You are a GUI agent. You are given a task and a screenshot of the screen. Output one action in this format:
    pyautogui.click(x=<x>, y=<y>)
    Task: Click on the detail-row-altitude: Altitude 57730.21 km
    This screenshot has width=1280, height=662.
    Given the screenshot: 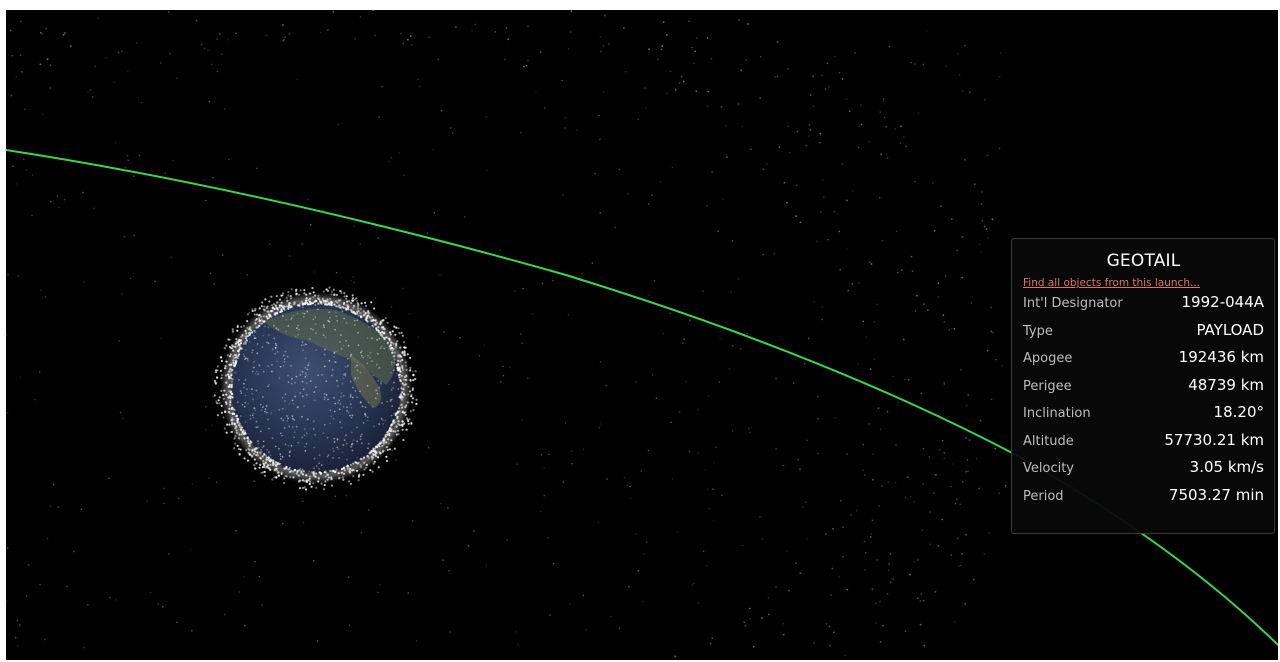 What is the action you would take?
    pyautogui.click(x=1143, y=445)
    